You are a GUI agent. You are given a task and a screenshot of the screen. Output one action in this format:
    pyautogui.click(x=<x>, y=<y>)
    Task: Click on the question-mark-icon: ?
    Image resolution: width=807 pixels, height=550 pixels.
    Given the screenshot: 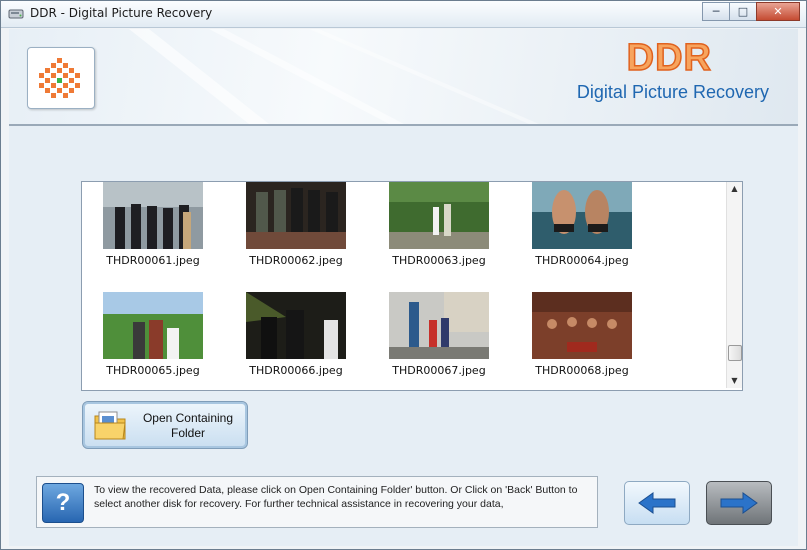 What is the action you would take?
    pyautogui.click(x=63, y=502)
    